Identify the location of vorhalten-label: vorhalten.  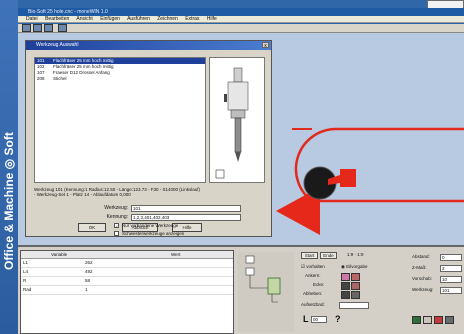
(315, 266).